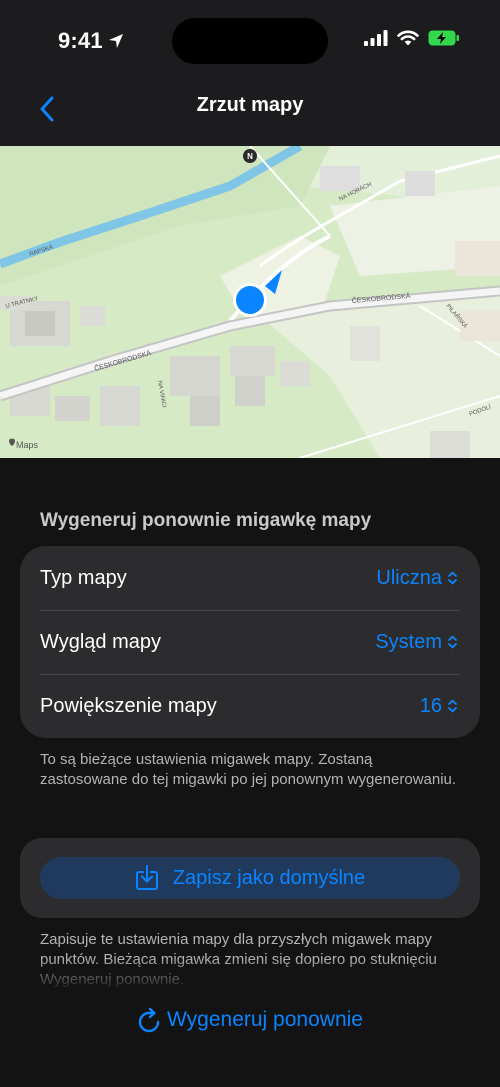  Describe the element at coordinates (376, 38) in the screenshot. I see `cellular-signal-icon` at that location.